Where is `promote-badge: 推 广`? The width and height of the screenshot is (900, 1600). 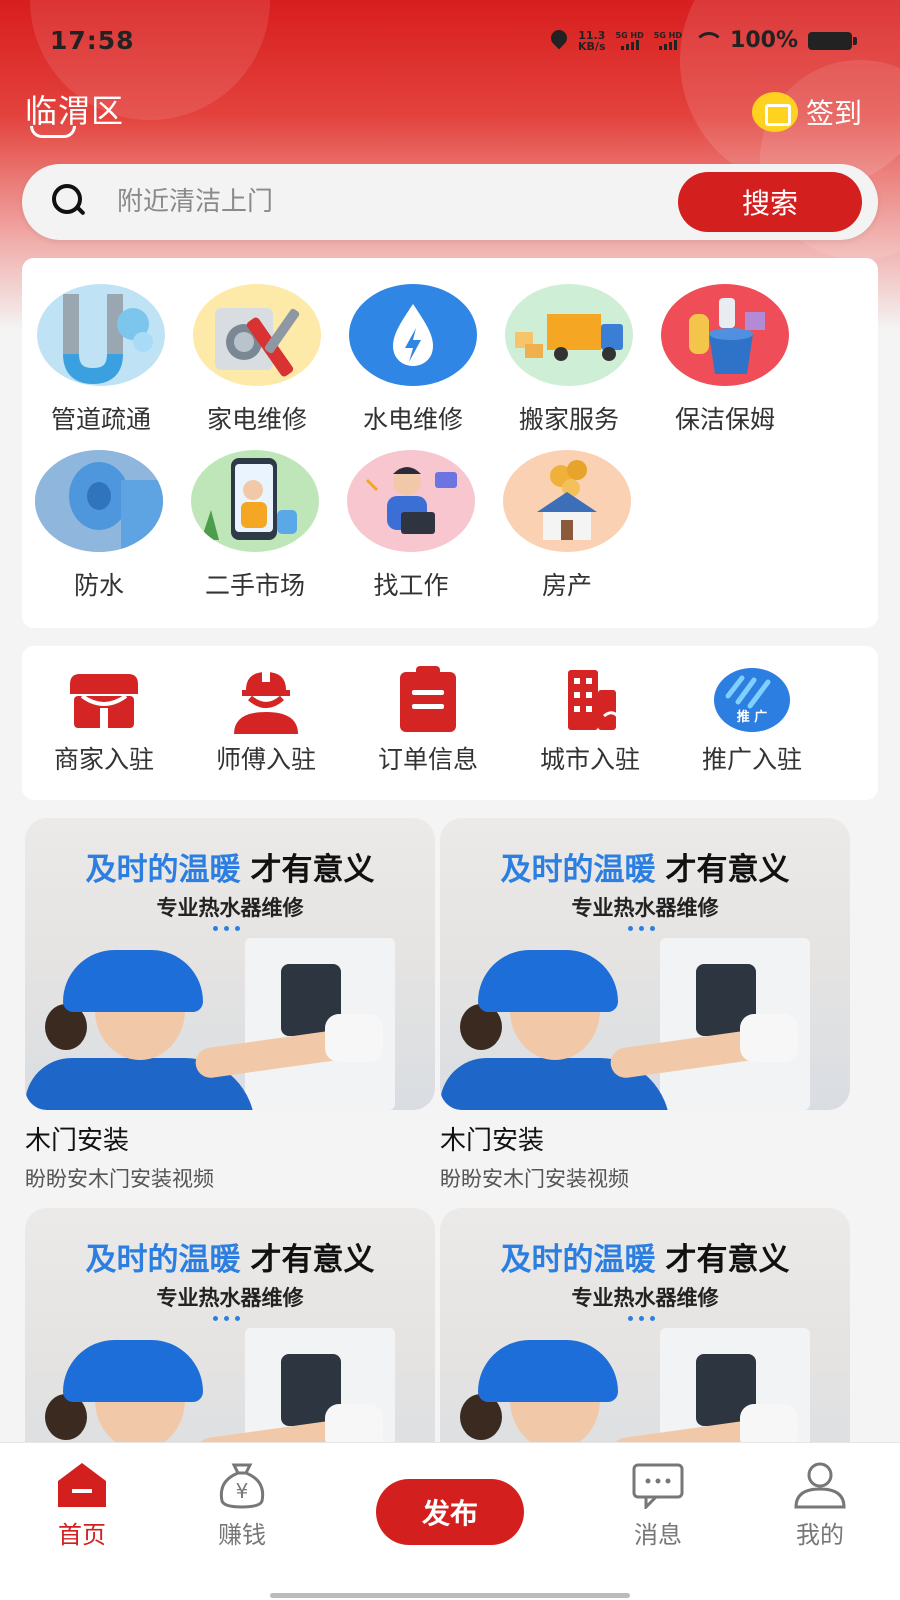
promote-badge: 推 广 is located at coordinates (752, 717).